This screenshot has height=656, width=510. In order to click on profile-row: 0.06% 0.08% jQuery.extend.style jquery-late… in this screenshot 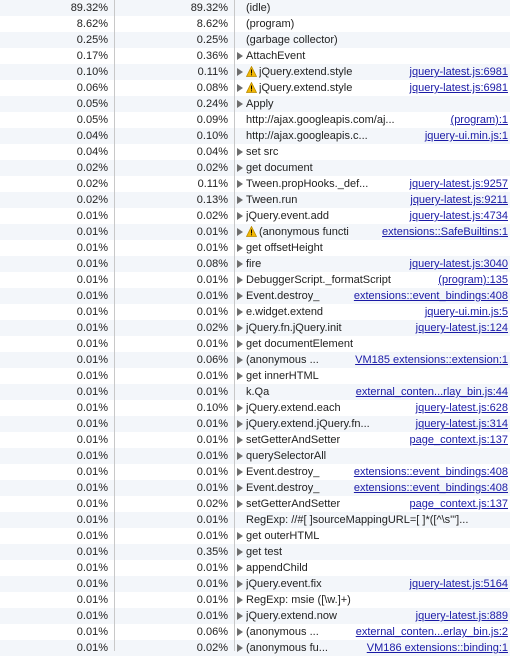, I will do `click(255, 88)`.